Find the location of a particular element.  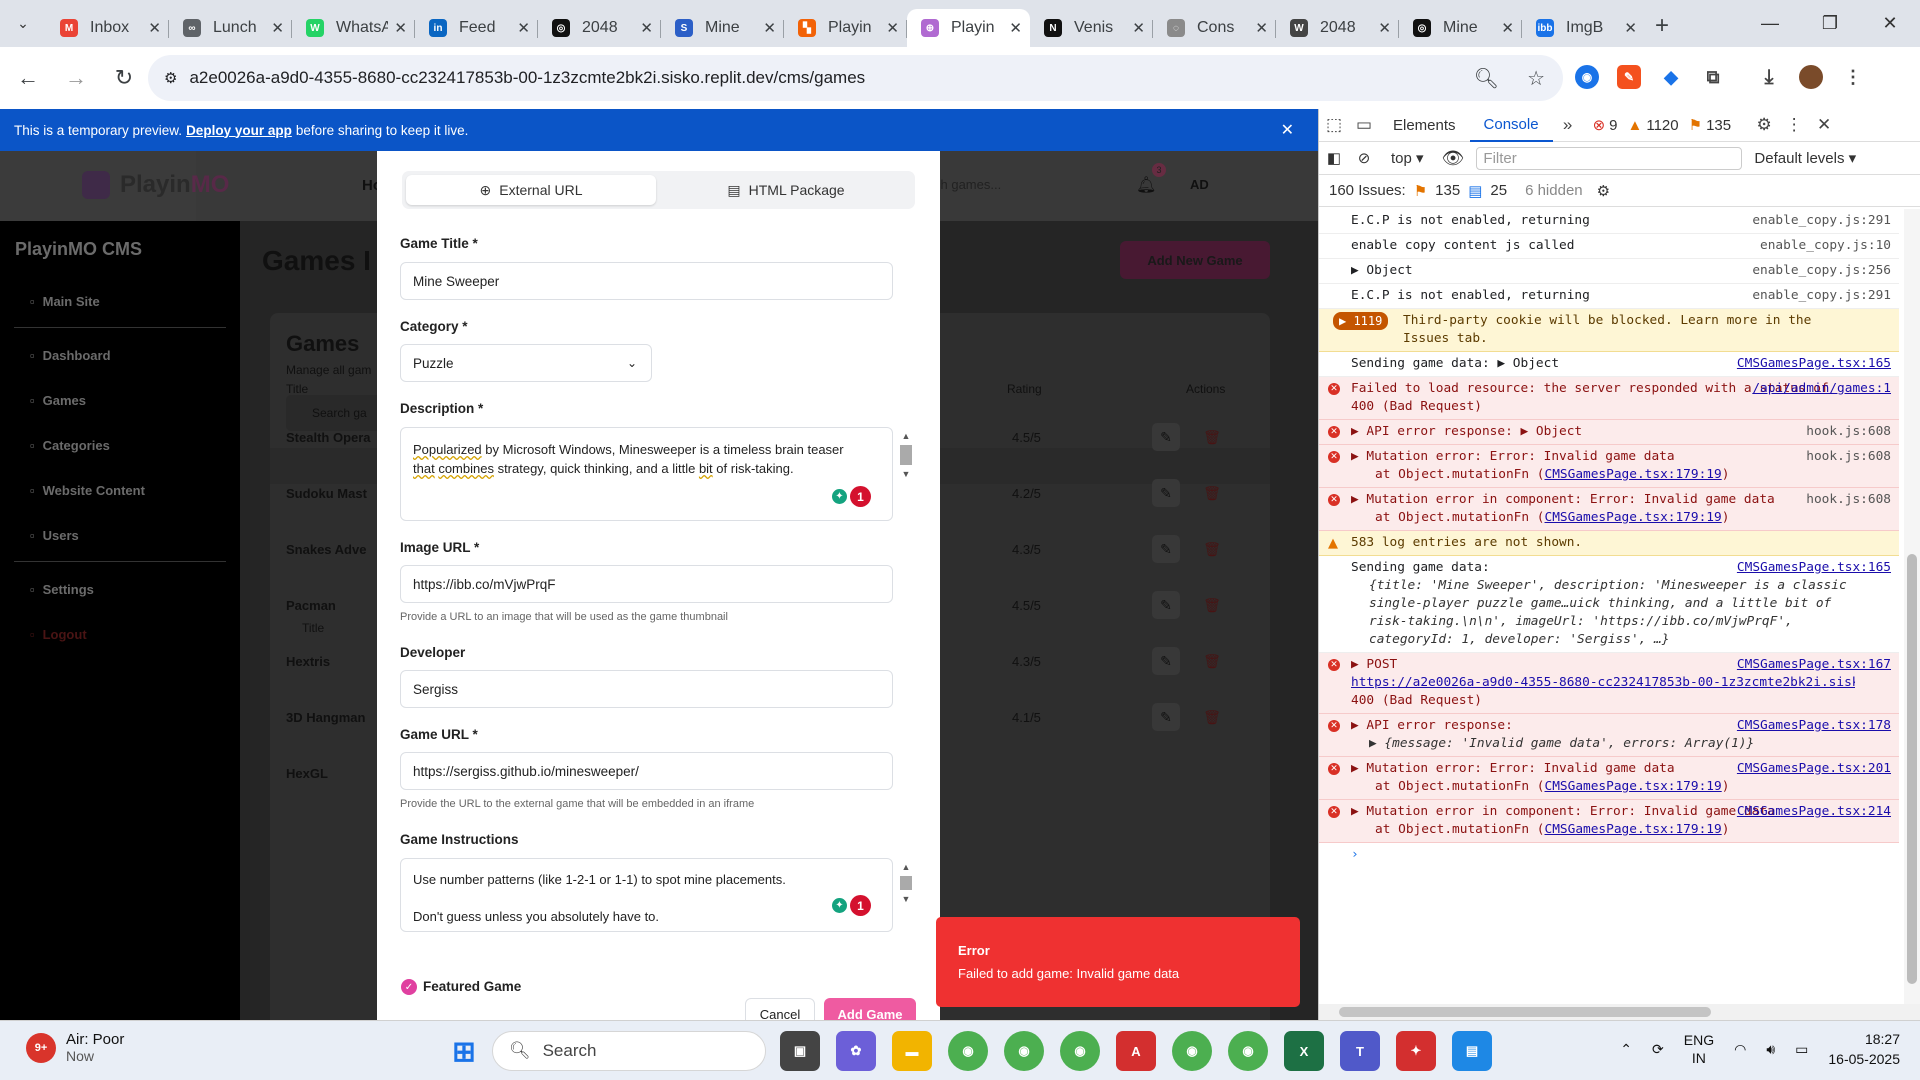

warning-count: ▲ 1120 is located at coordinates (1653, 125).